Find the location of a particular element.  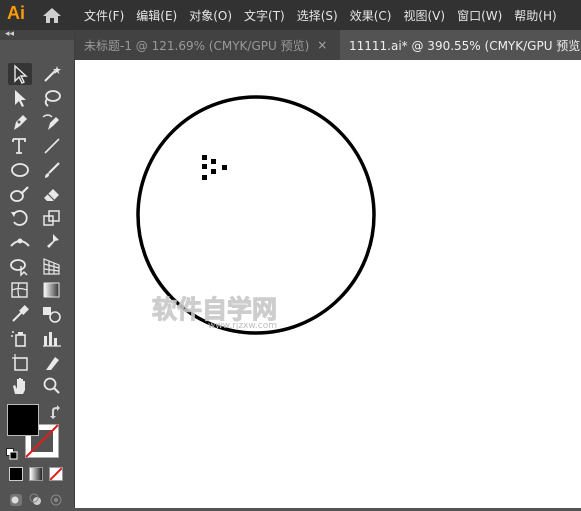

menu-view: 视图(V) is located at coordinates (424, 15).